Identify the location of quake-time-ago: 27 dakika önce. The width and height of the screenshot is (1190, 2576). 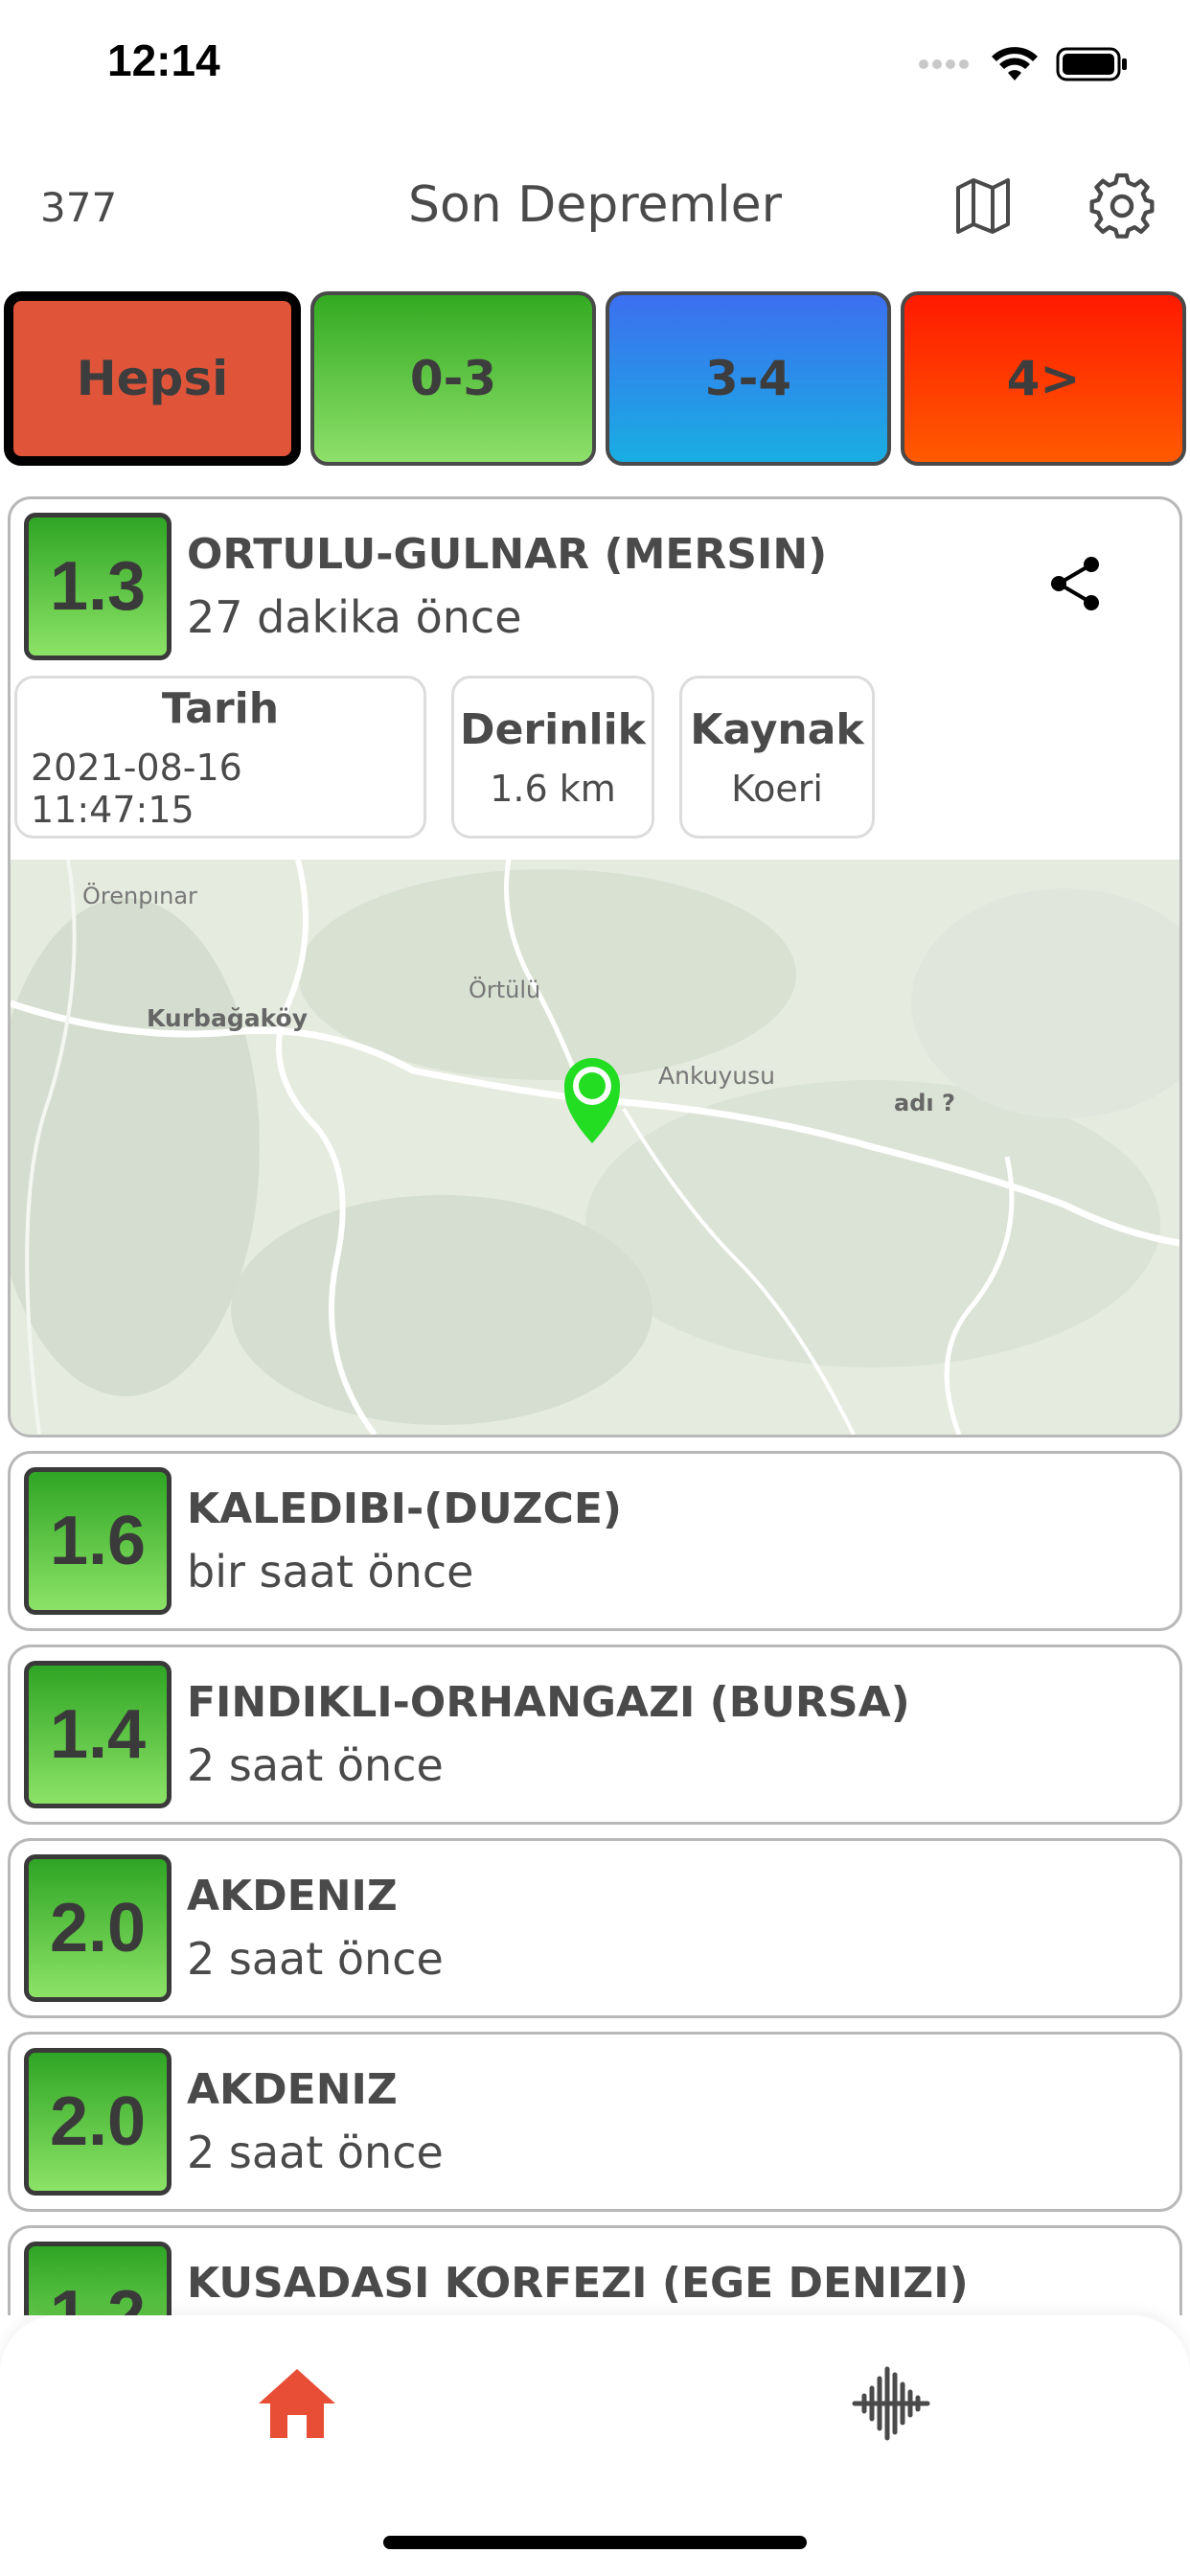
(355, 617).